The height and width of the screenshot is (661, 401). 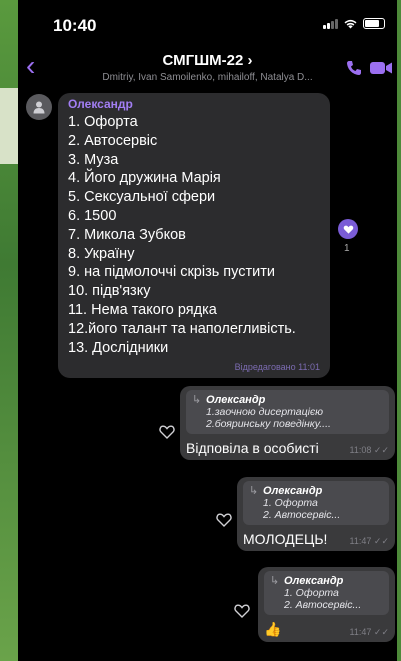 I want to click on message-line: 2. Автосервіс, so click(x=113, y=140).